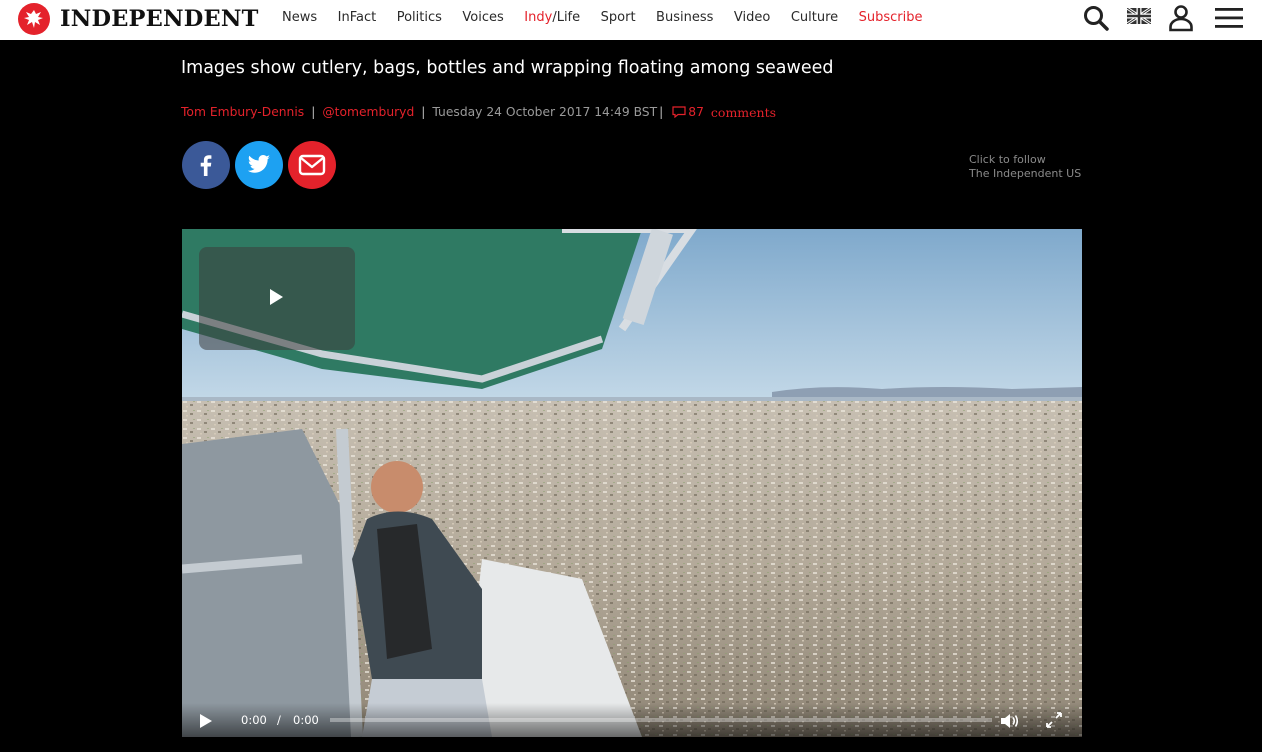 The image size is (1262, 752). I want to click on follow-prompt: Click to follow The Independent US, so click(1029, 167).